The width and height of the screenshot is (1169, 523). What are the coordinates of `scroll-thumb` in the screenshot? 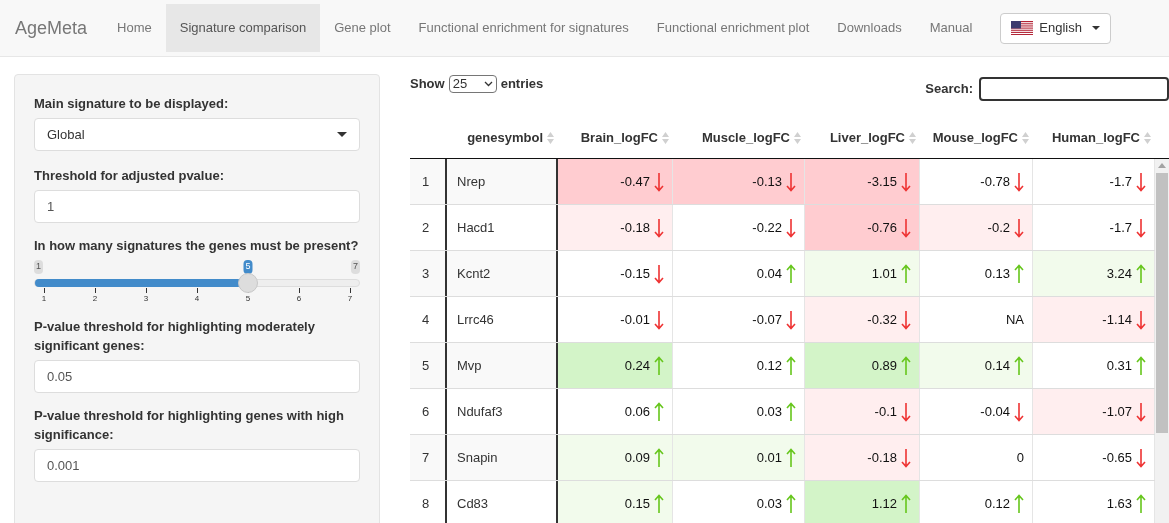 It's located at (1162, 303).